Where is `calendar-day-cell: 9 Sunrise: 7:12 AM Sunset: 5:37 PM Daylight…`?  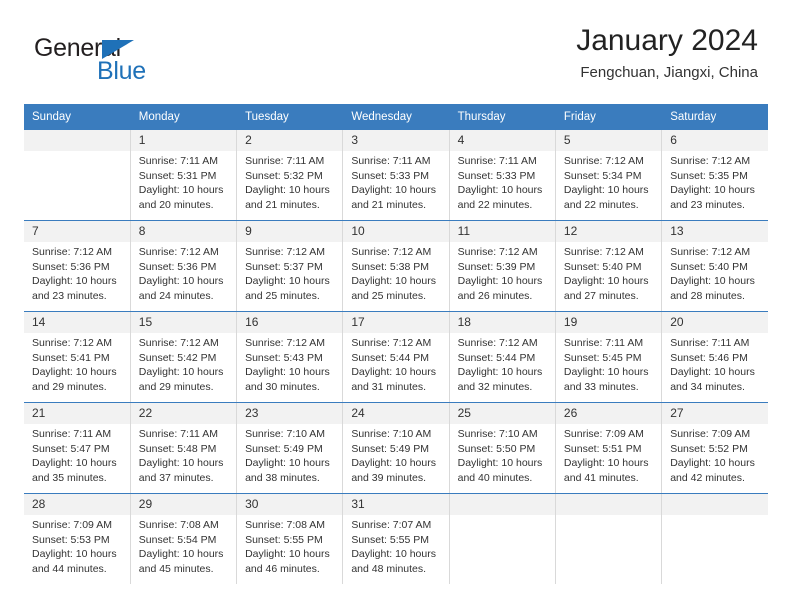
calendar-day-cell: 9 Sunrise: 7:12 AM Sunset: 5:37 PM Daylight… is located at coordinates (290, 266).